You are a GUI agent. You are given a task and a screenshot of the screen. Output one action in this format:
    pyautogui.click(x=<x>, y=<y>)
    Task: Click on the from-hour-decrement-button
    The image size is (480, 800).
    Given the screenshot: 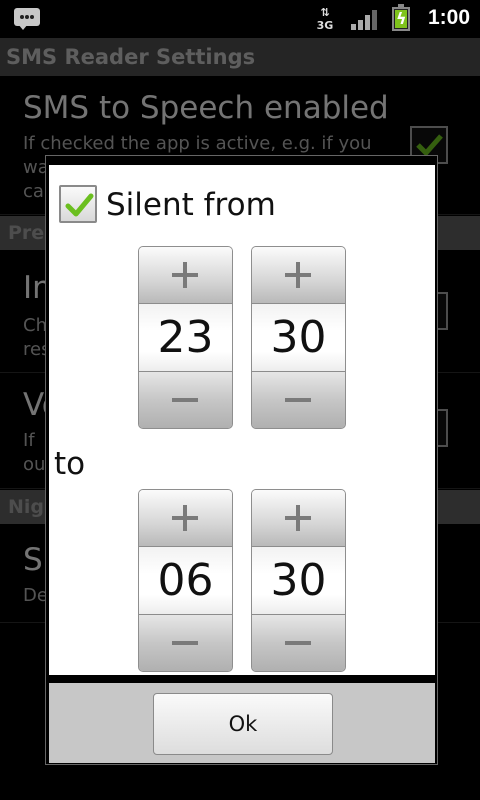 What is the action you would take?
    pyautogui.click(x=185, y=399)
    